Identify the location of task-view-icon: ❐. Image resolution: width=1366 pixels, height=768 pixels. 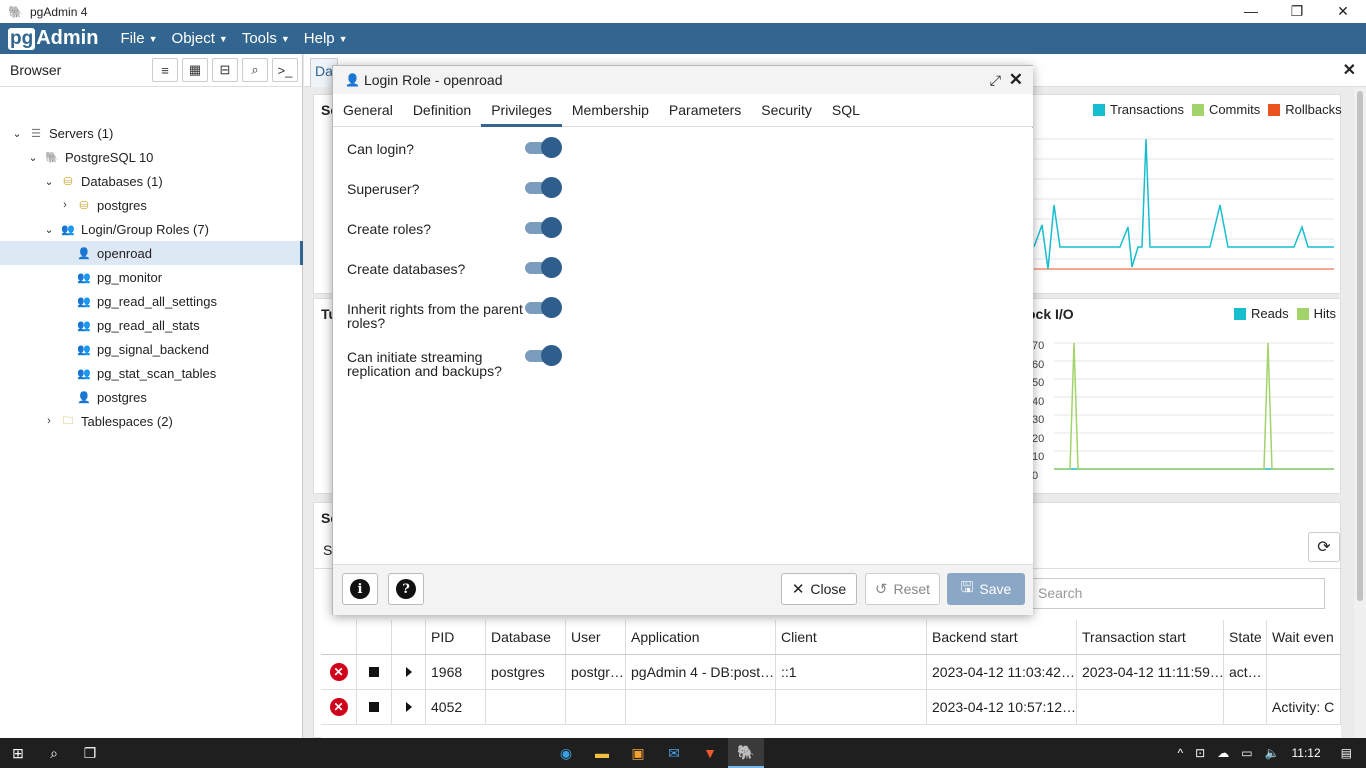
(90, 753).